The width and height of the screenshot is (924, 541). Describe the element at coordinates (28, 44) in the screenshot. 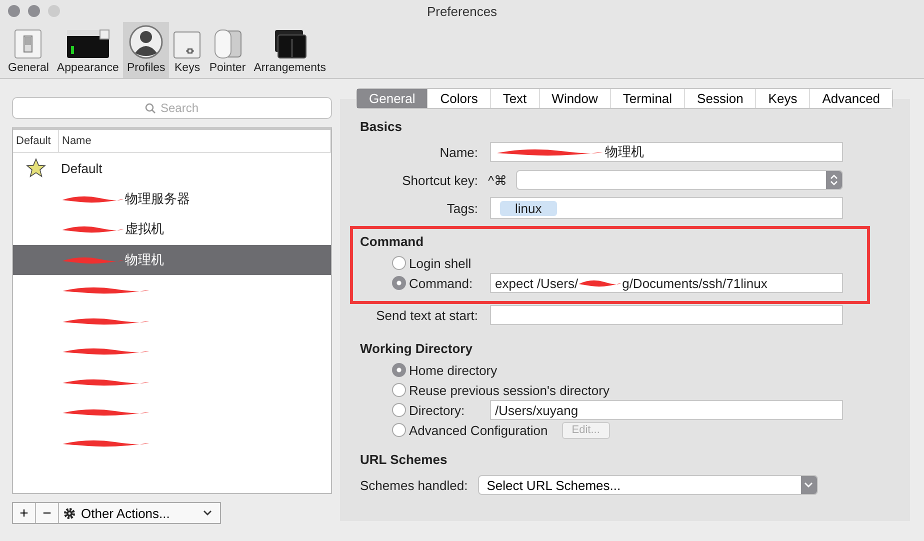

I see `switch-icon` at that location.